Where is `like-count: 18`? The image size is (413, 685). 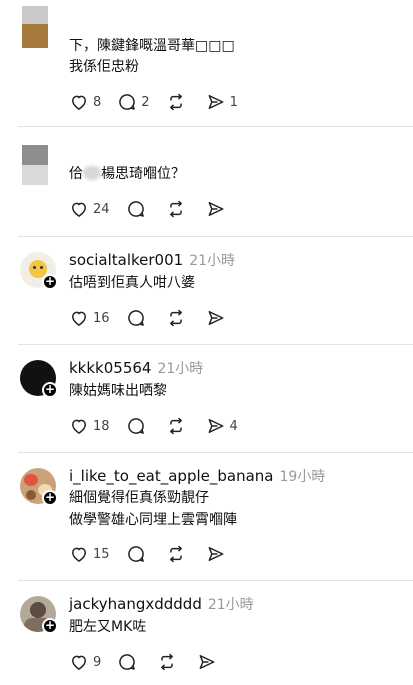
like-count: 18 is located at coordinates (101, 426).